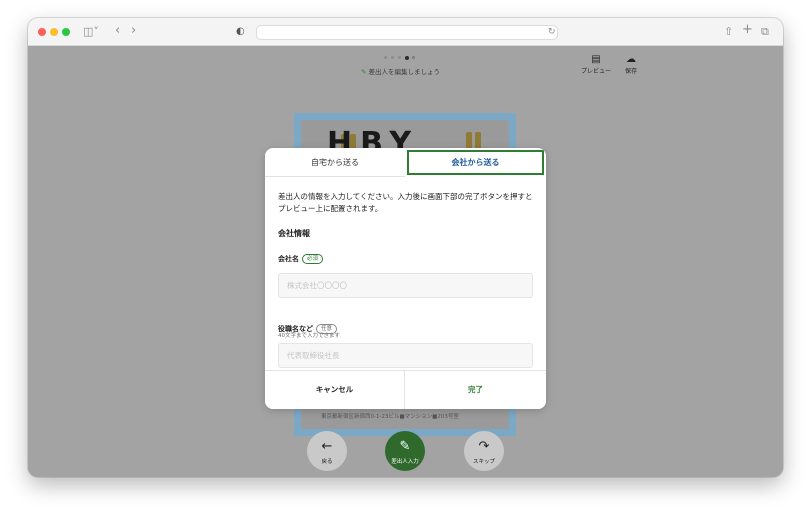  Describe the element at coordinates (91, 32) in the screenshot. I see `sidebar-icon: ◫˅` at that location.